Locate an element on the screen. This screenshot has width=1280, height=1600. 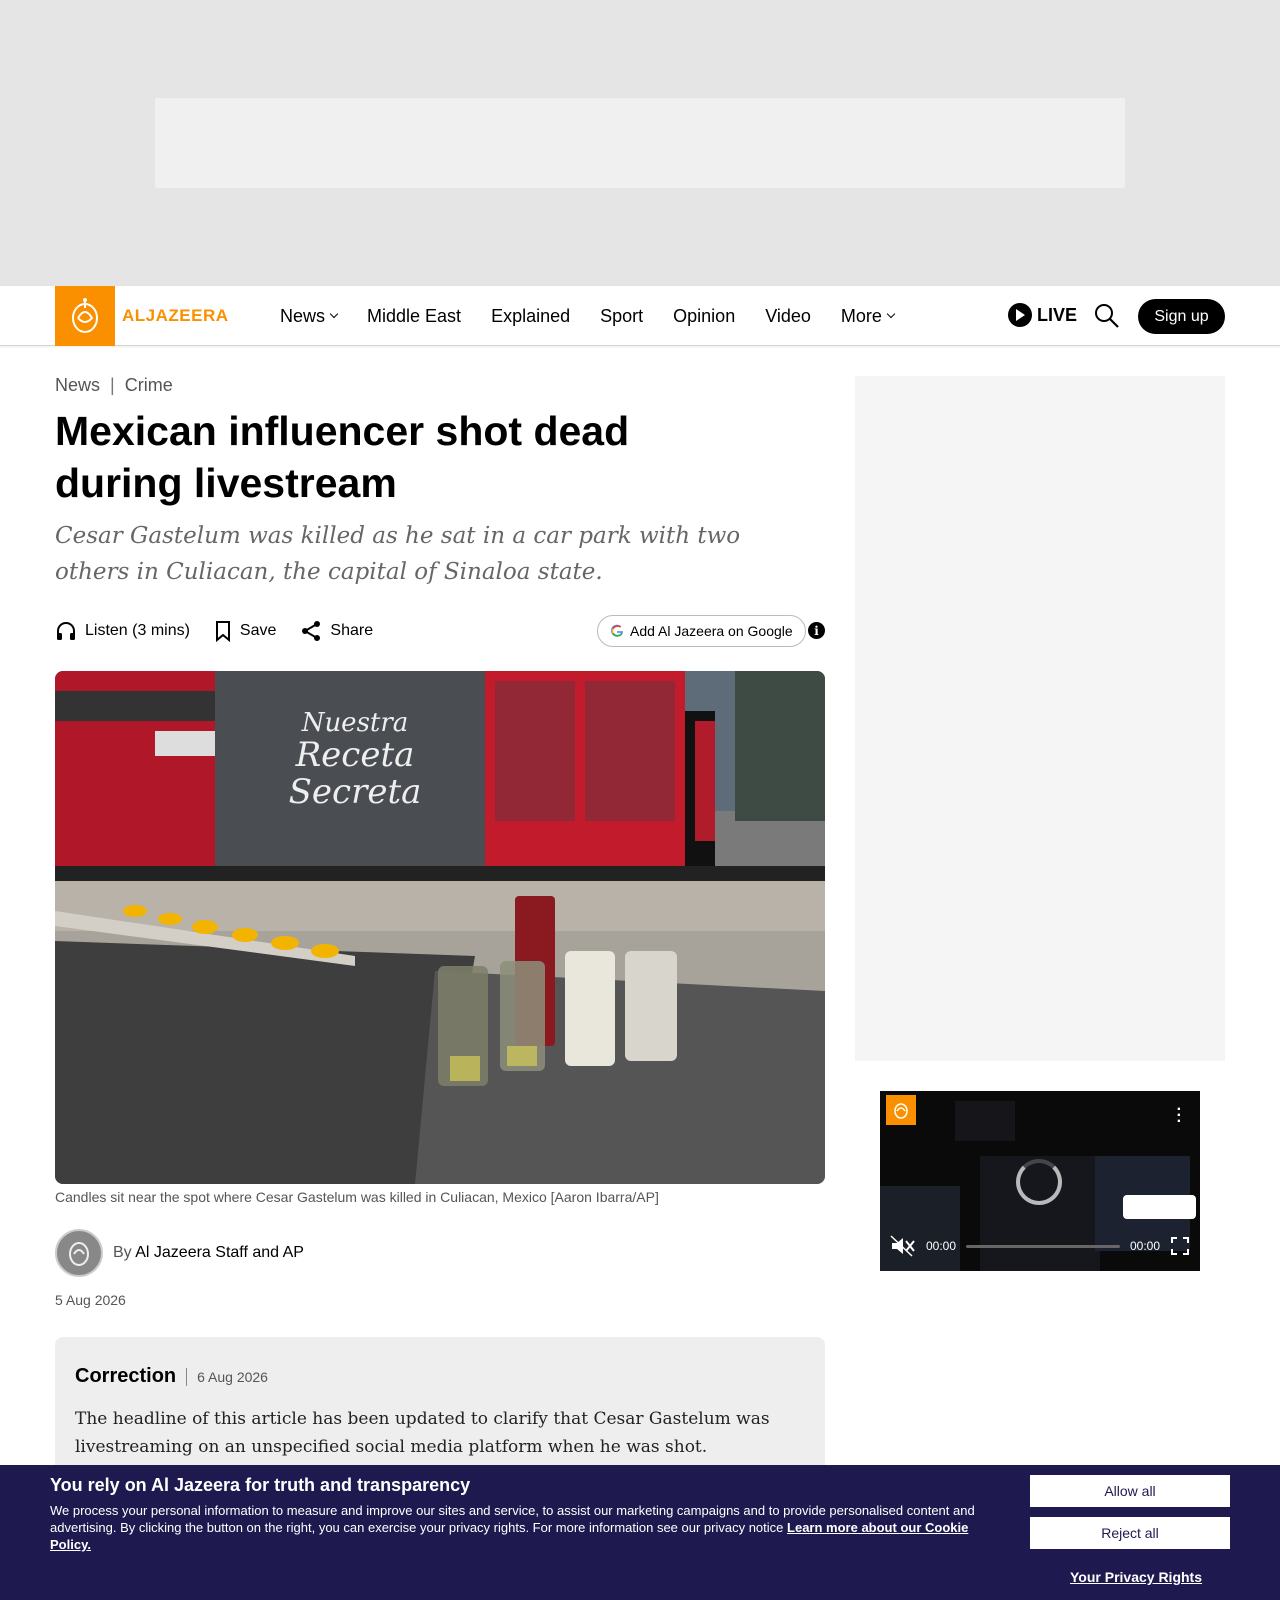
article-actions: Listen (3 mins) Save Share is located at coordinates (214, 631).